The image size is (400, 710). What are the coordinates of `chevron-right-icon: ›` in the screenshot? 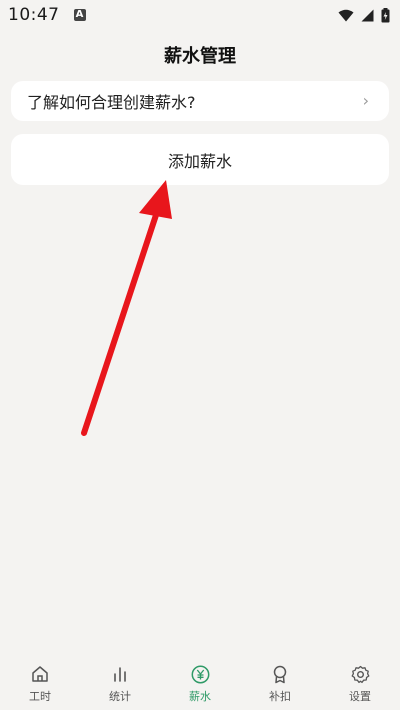 It's located at (365, 100).